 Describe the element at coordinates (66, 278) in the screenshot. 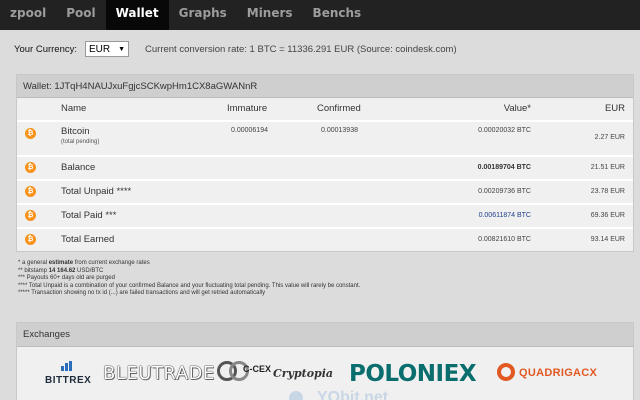

I see `footnote-3: *** Payouts 60+ days old are purged` at that location.